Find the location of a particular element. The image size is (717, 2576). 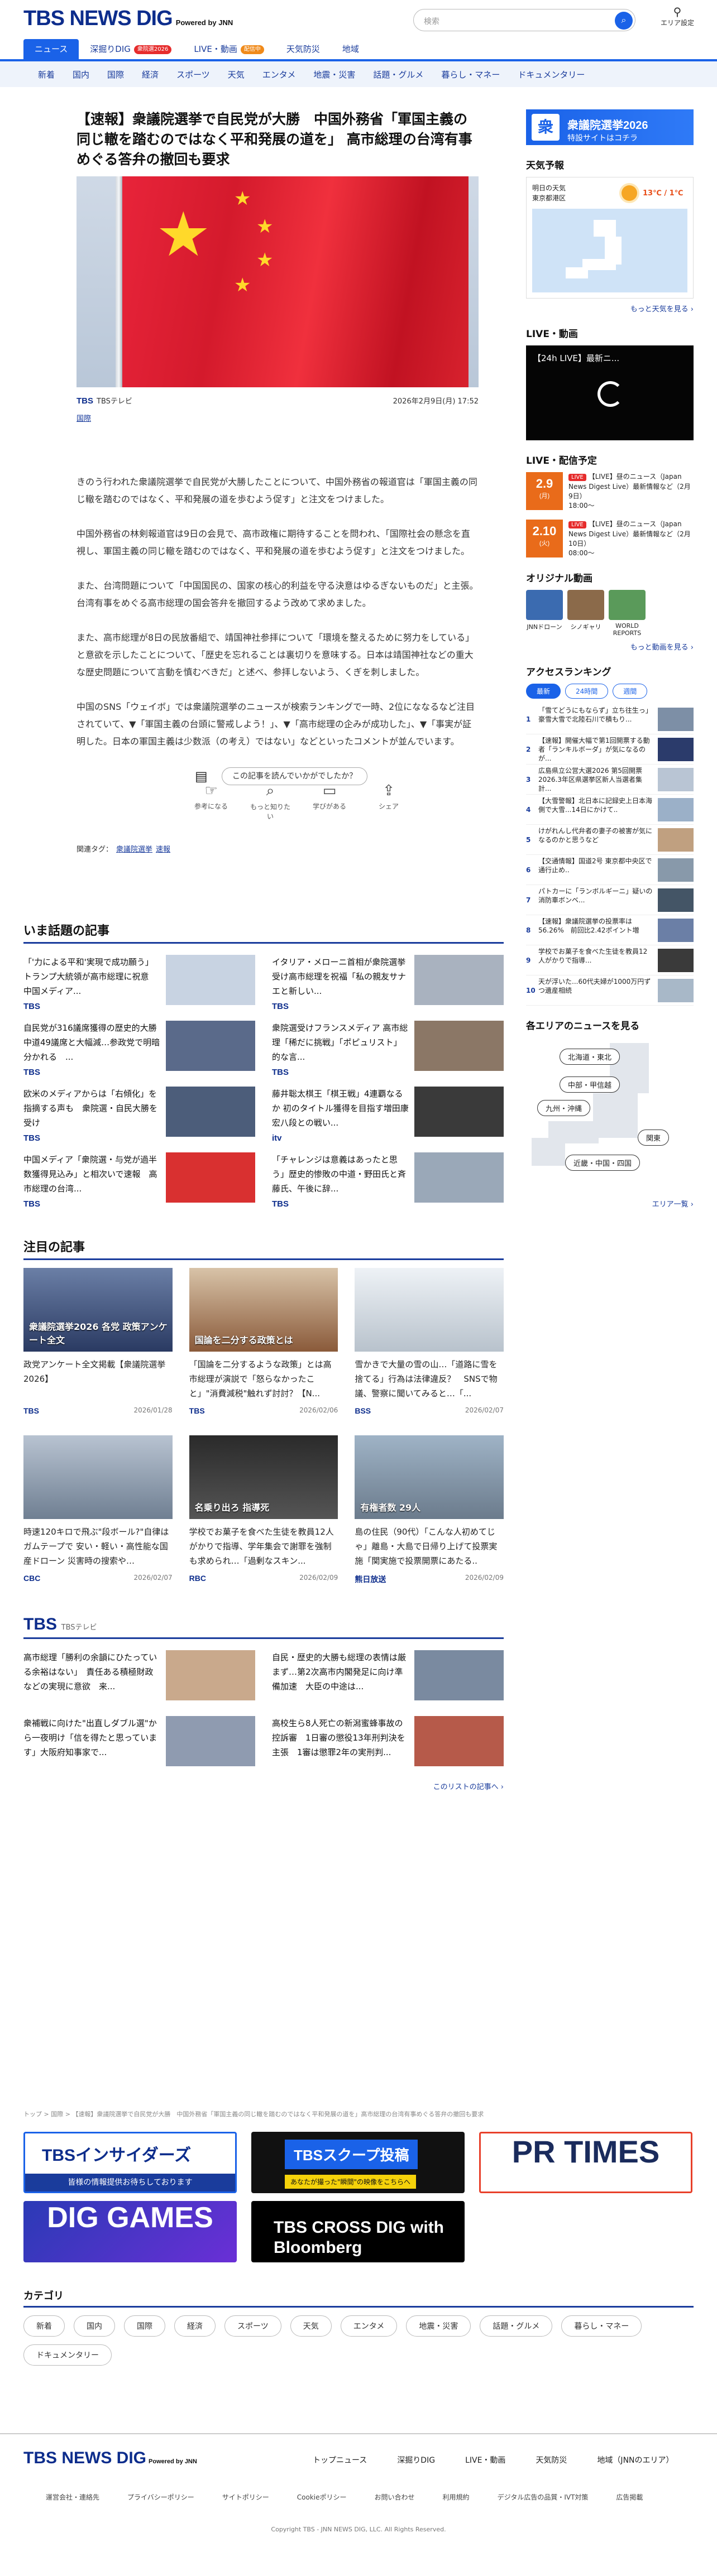

original-video-item: JNNドローン is located at coordinates (545, 613).